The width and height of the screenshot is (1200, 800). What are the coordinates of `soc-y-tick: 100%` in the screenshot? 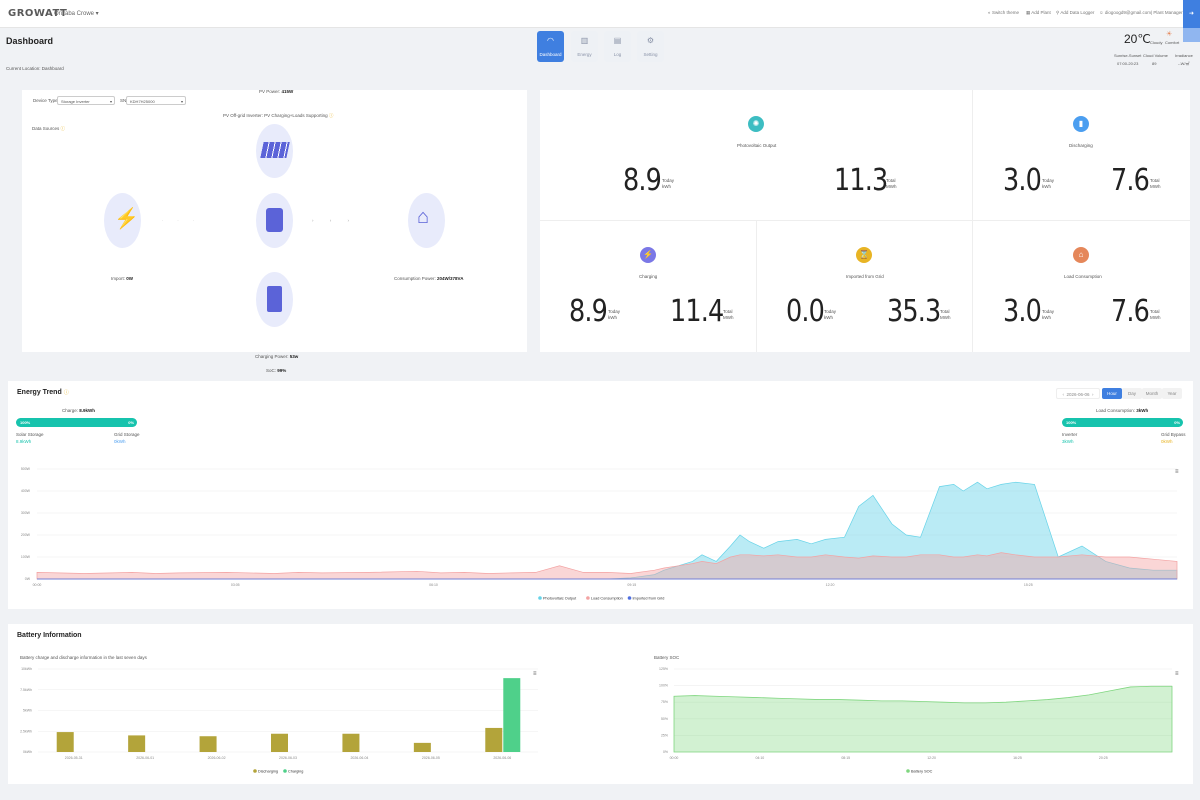 It's located at (663, 686).